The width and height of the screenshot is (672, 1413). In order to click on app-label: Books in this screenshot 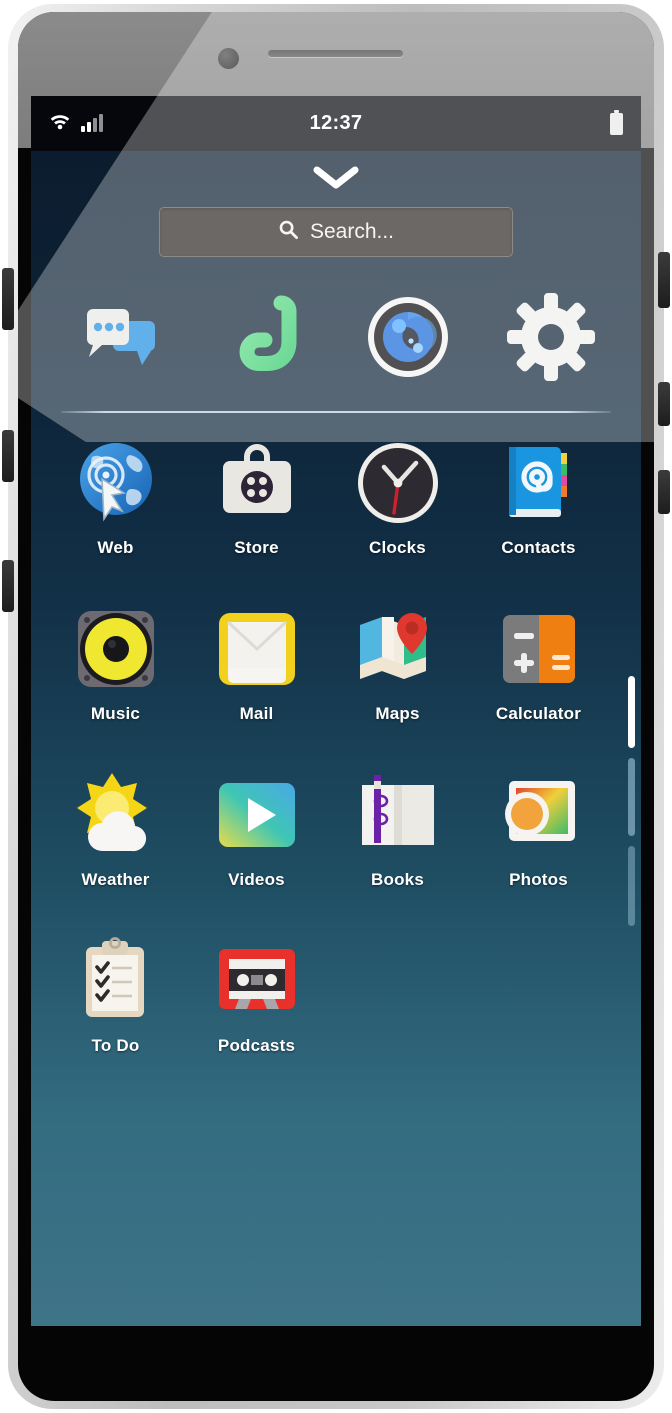, I will do `click(397, 879)`.